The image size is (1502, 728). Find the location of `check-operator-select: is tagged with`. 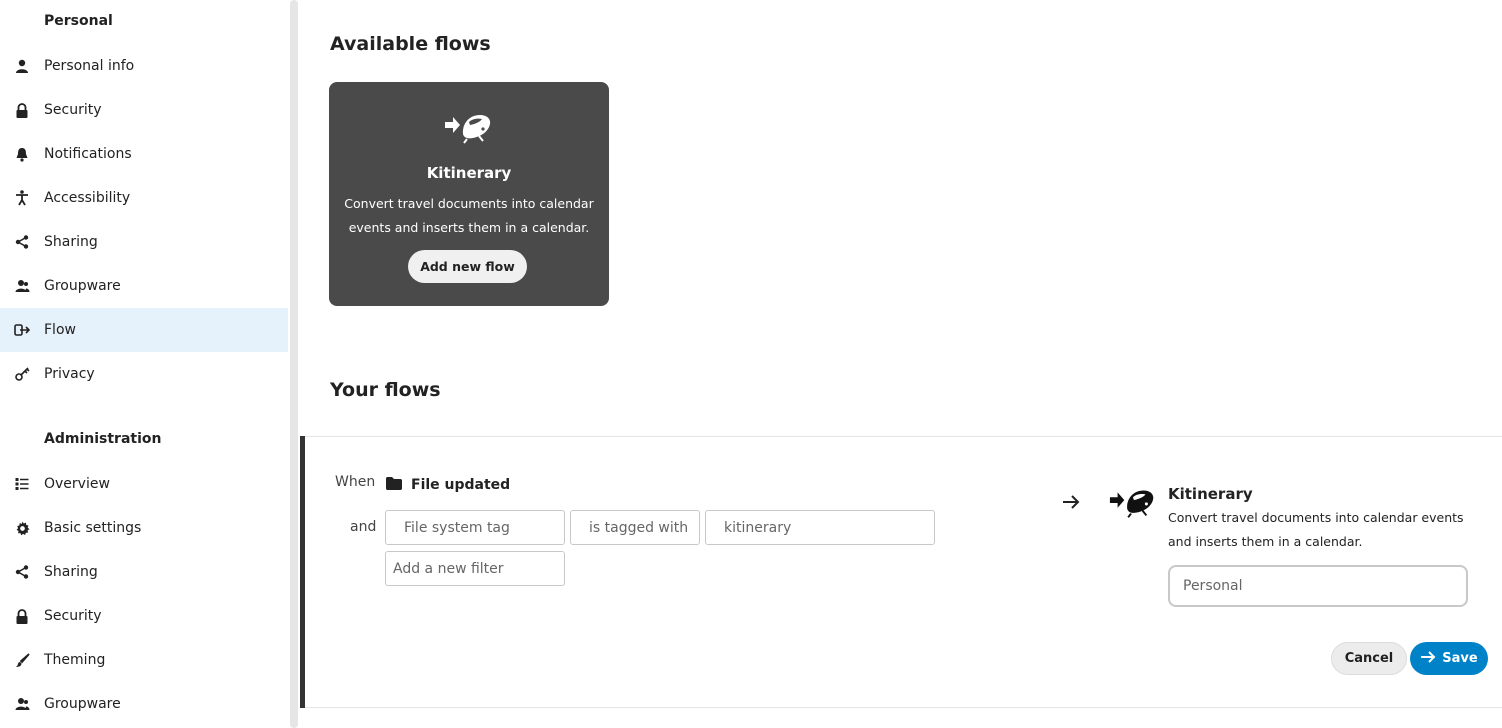

check-operator-select: is tagged with is located at coordinates (635, 527).